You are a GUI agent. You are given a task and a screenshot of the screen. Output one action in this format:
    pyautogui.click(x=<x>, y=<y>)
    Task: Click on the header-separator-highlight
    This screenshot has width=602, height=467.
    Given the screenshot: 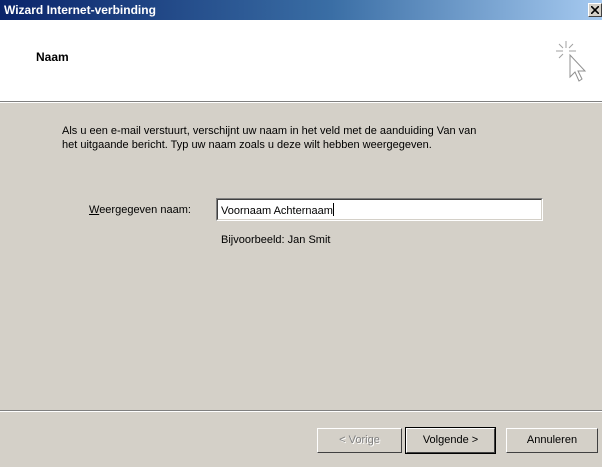 What is the action you would take?
    pyautogui.click(x=301, y=102)
    